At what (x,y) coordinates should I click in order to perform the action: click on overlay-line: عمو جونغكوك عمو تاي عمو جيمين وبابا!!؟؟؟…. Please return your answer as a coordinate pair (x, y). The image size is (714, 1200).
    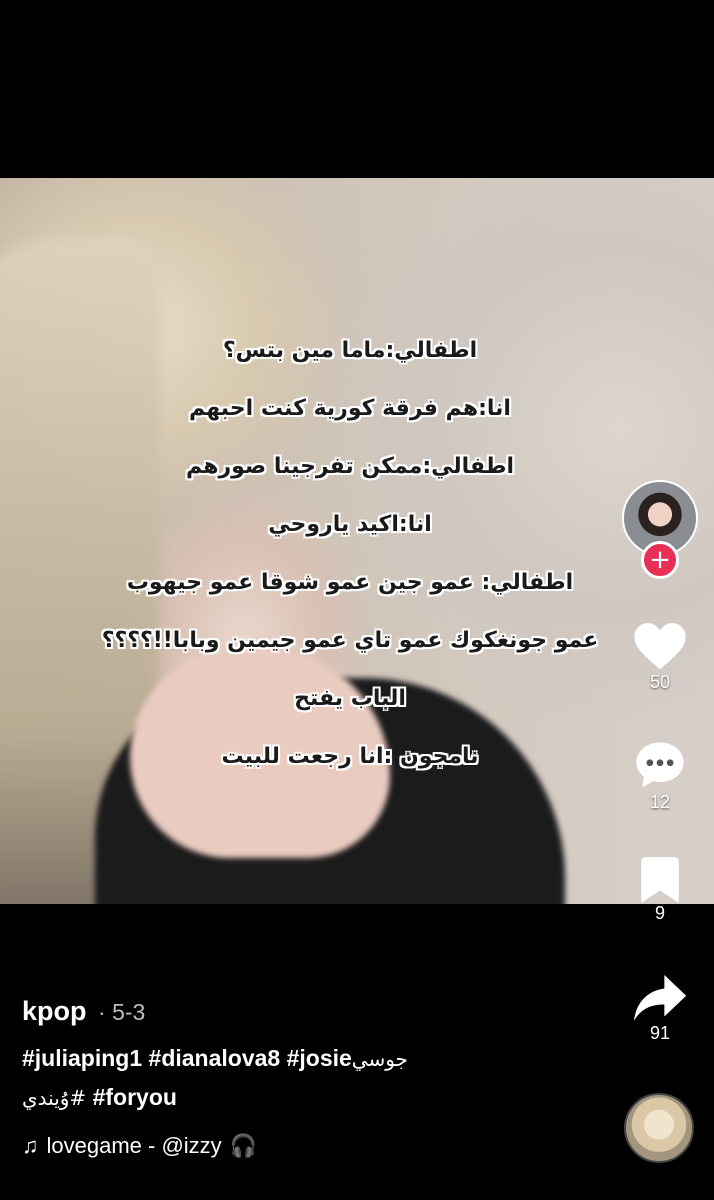
    Looking at the image, I should click on (350, 640).